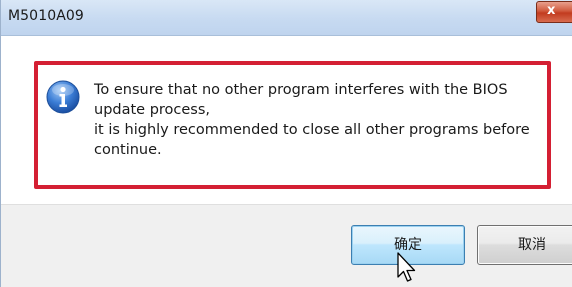 This screenshot has height=287, width=572. I want to click on cancel-button: 取消, so click(524, 245).